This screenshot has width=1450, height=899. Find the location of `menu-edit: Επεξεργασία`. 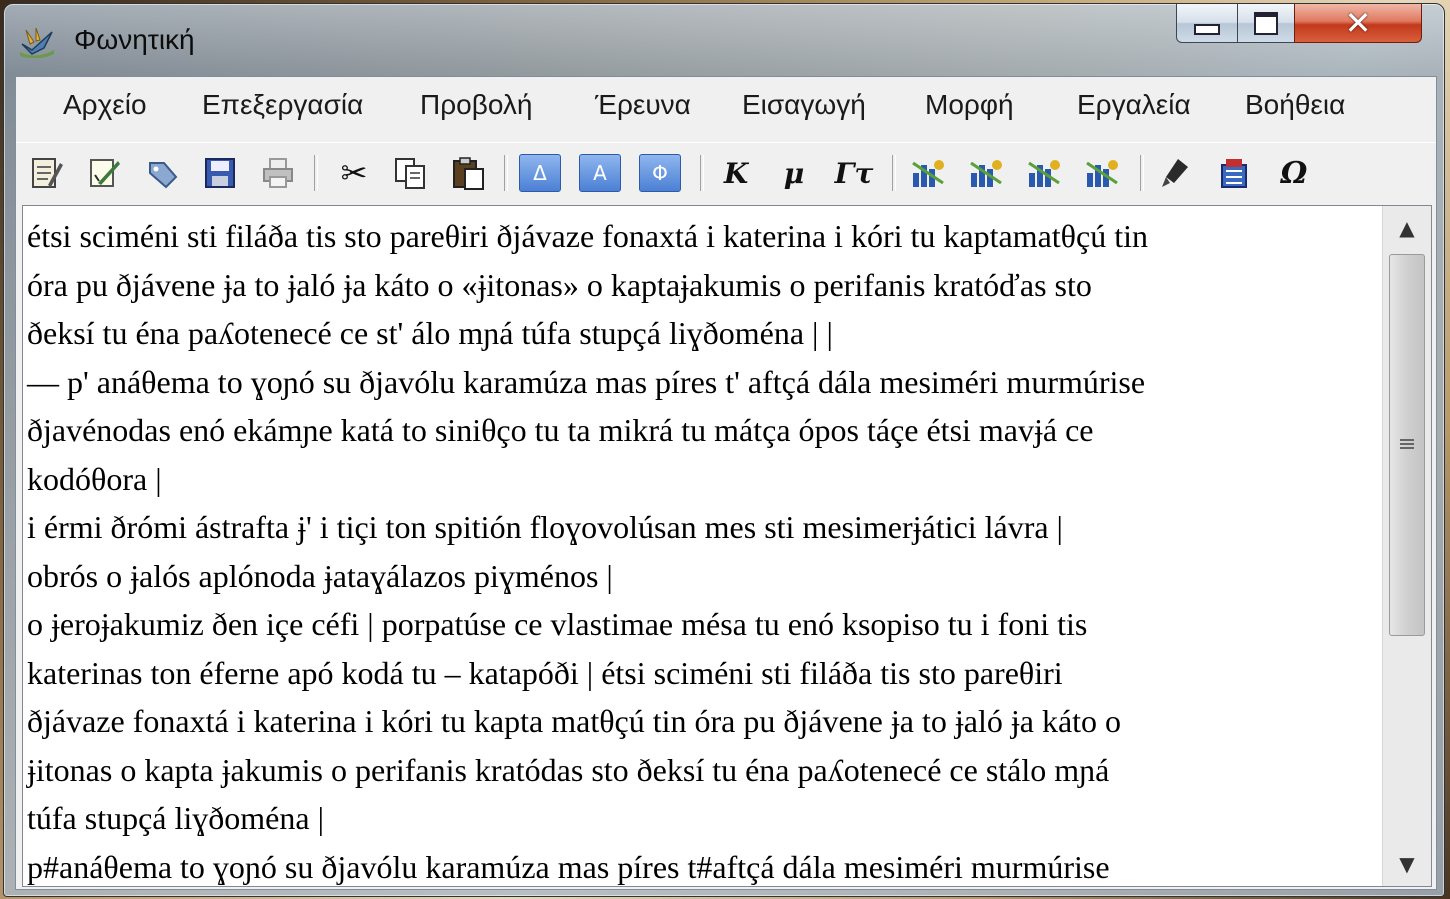

menu-edit: Επεξεργασία is located at coordinates (282, 105).